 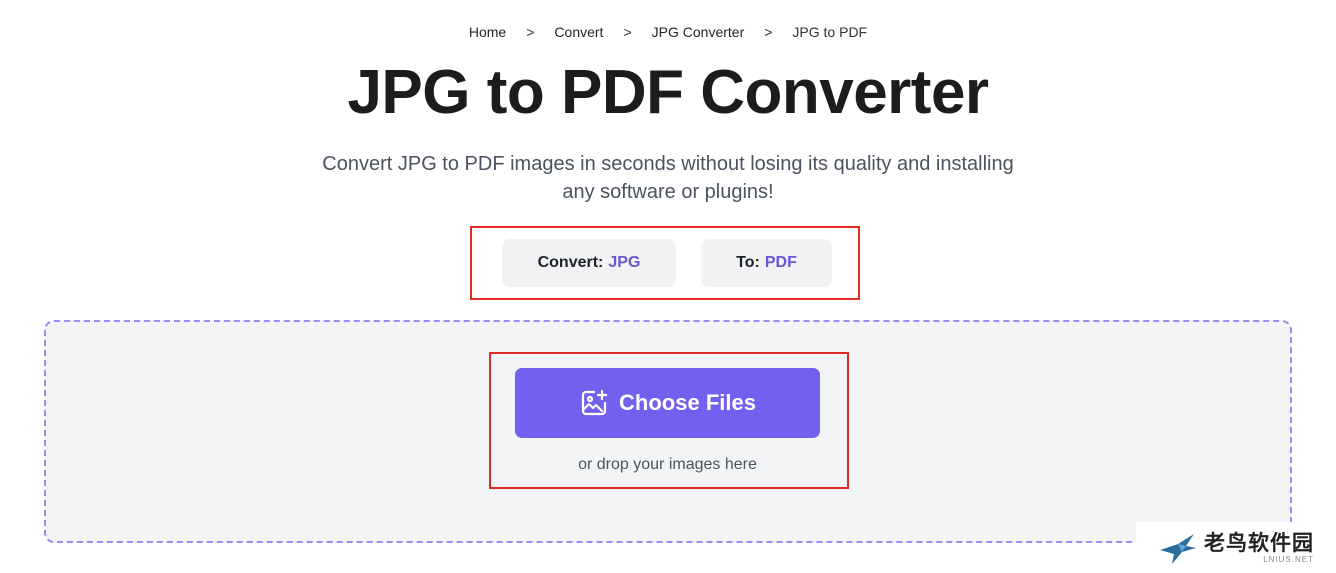 What do you see at coordinates (687, 402) in the screenshot?
I see `choose-files-label: Choose Files` at bounding box center [687, 402].